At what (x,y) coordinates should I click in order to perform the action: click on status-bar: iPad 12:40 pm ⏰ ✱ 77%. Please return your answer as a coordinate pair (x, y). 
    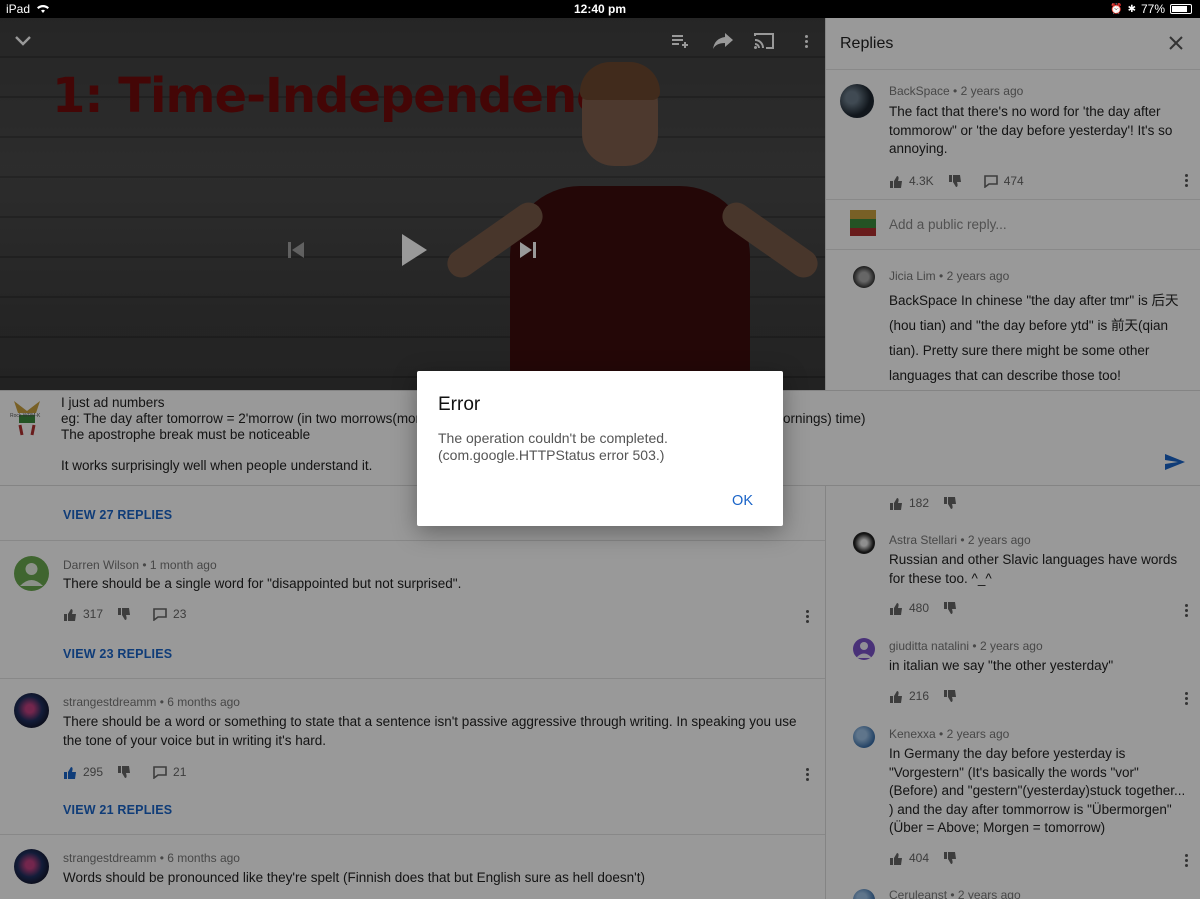
    Looking at the image, I should click on (600, 9).